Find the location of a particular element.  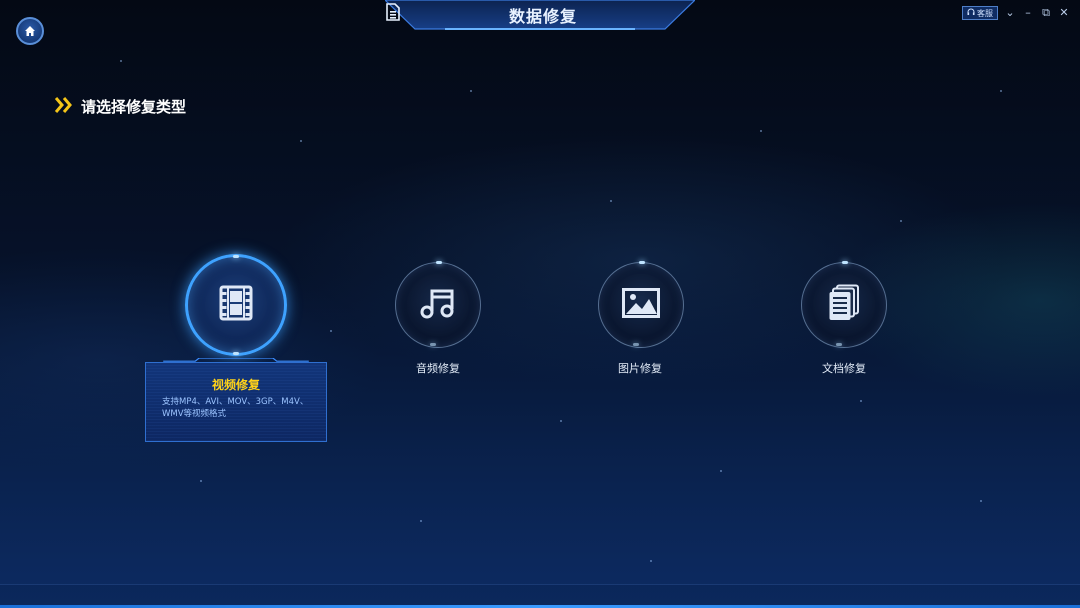

status-band is located at coordinates (540, 594).